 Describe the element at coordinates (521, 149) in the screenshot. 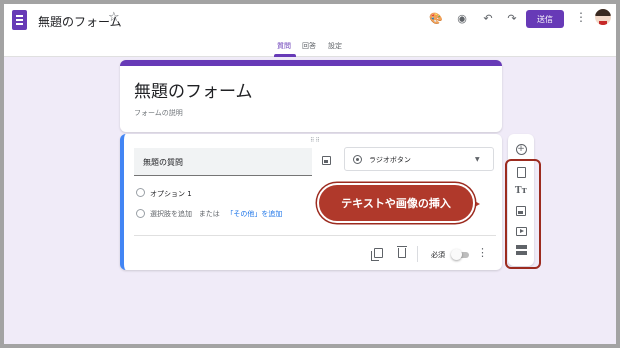

I see `add-question-icon: +` at that location.